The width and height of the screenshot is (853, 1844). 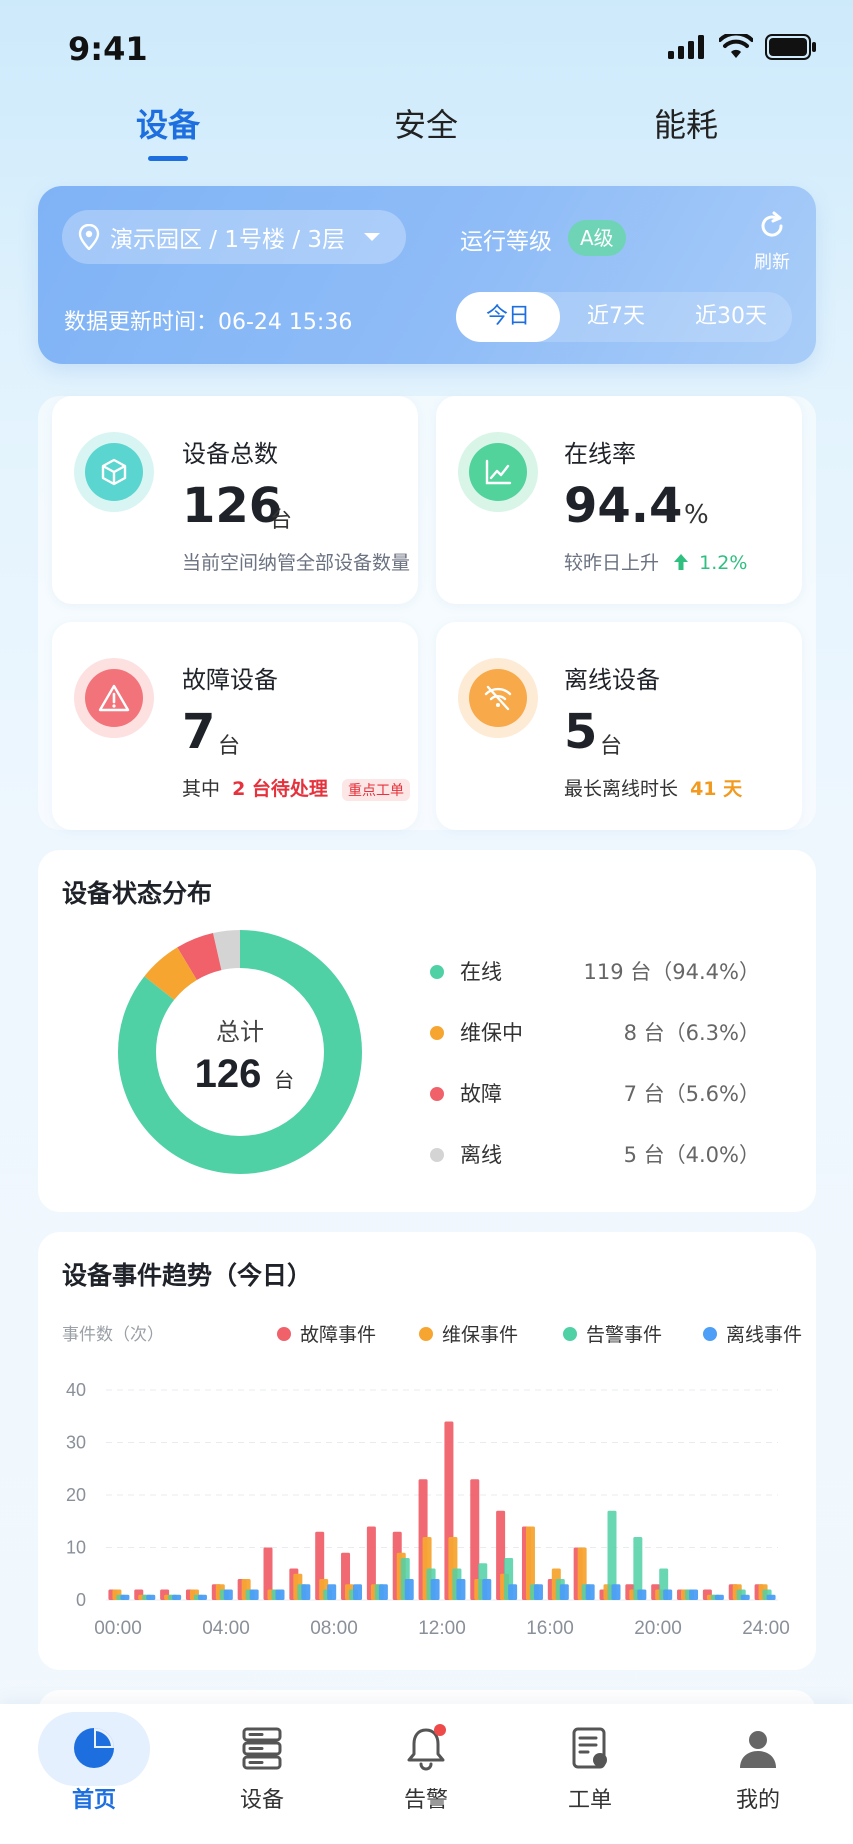 What do you see at coordinates (261, 1800) in the screenshot?
I see `nav-label: 设备` at bounding box center [261, 1800].